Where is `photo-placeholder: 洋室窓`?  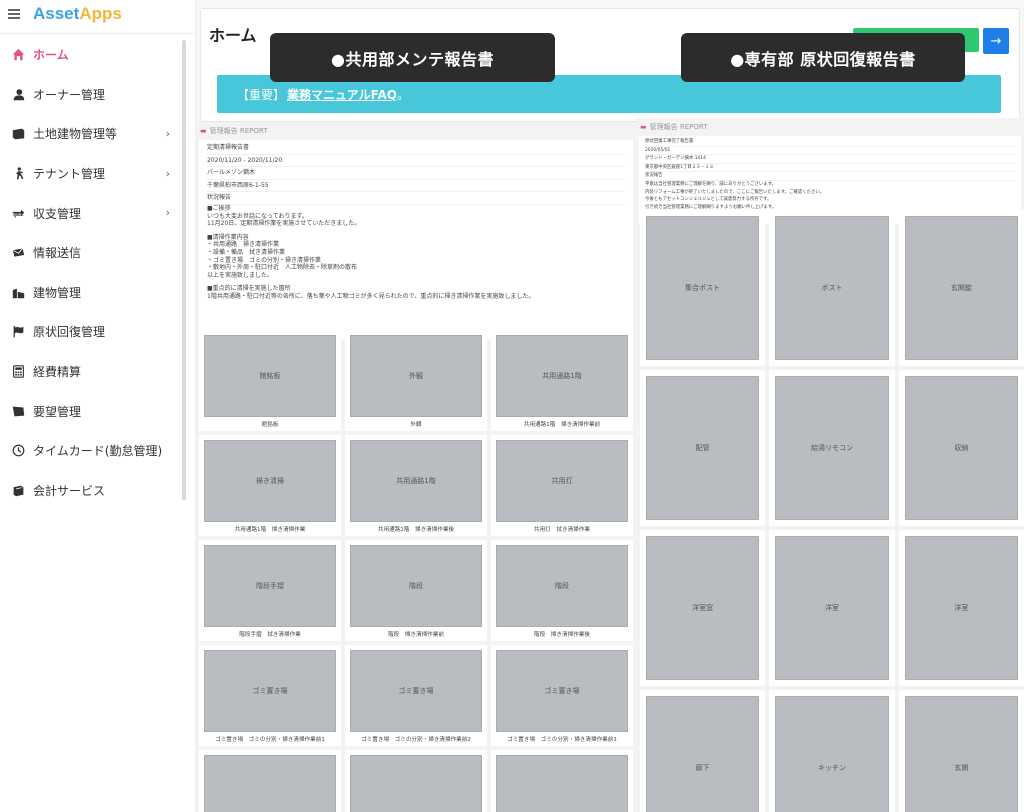
photo-placeholder: 洋室窓 is located at coordinates (703, 608).